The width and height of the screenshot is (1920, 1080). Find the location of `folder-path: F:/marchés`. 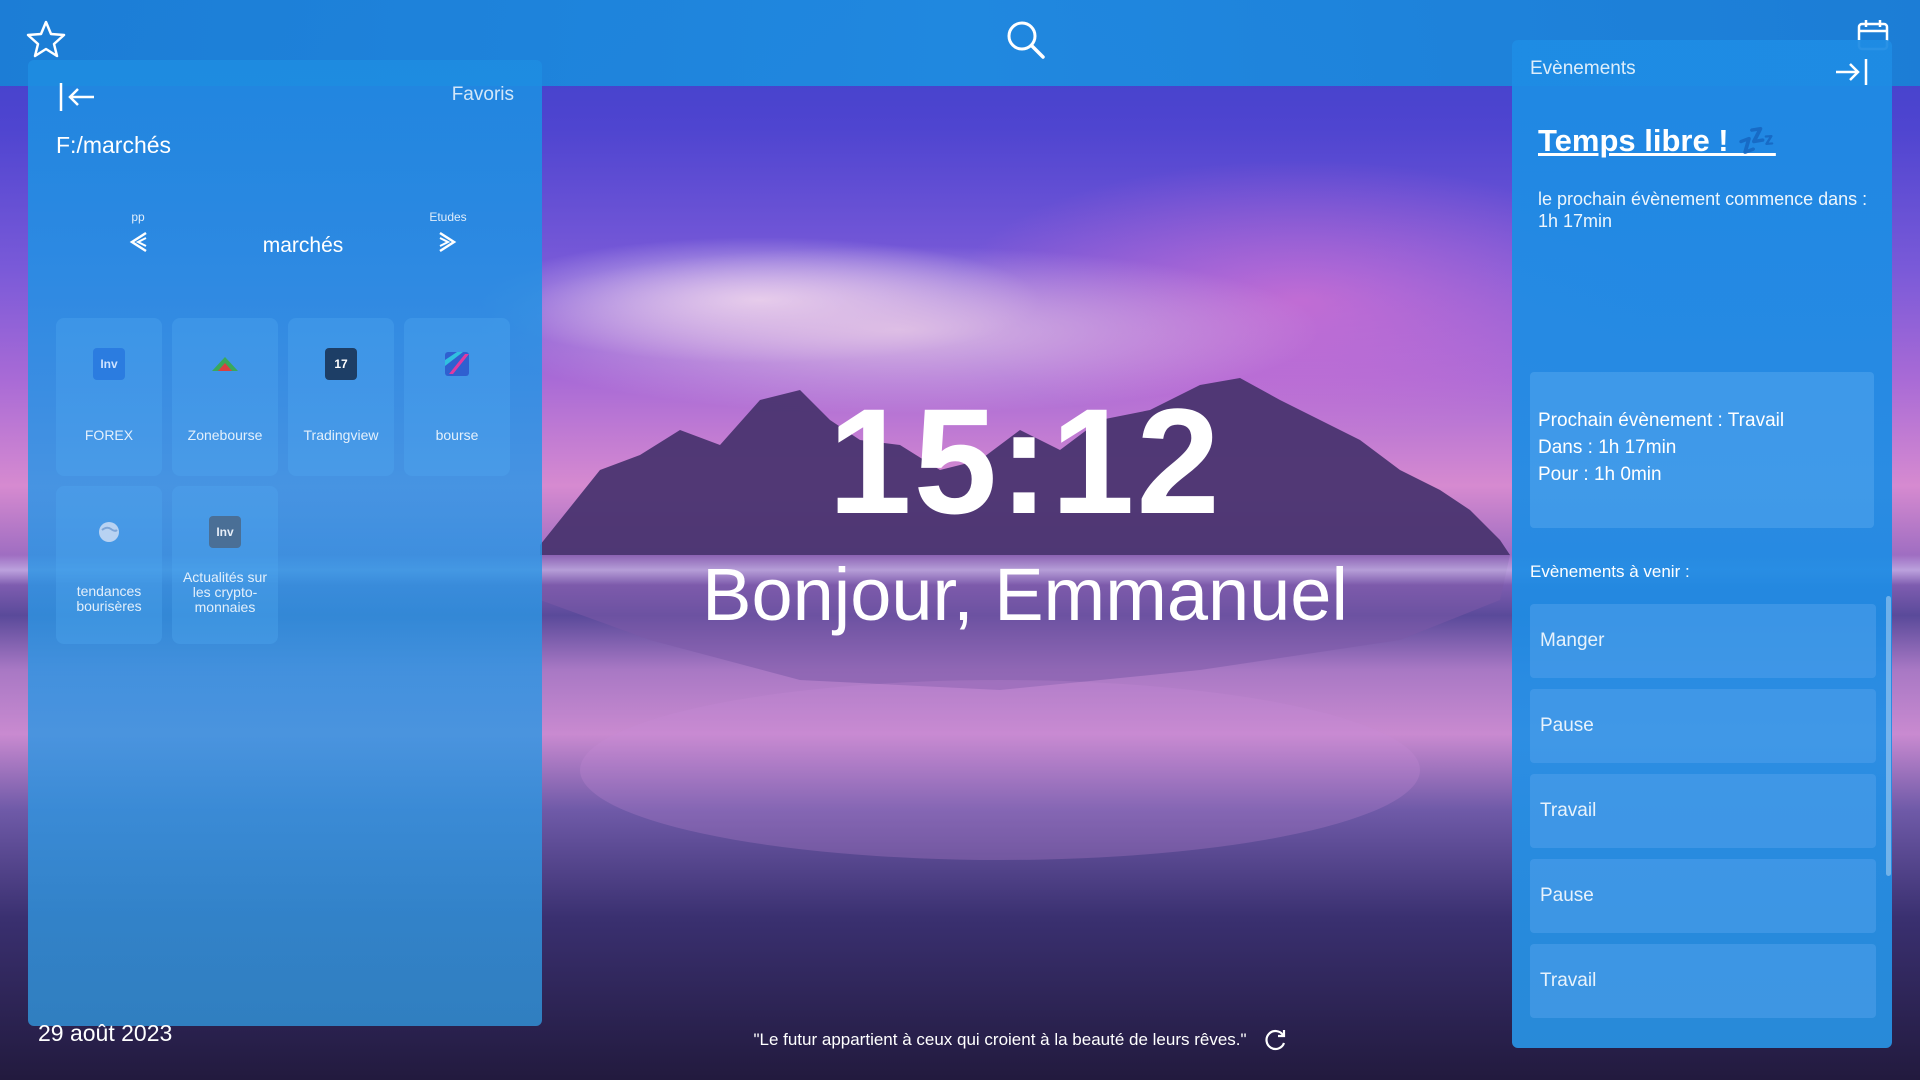

folder-path: F:/marchés is located at coordinates (114, 145).